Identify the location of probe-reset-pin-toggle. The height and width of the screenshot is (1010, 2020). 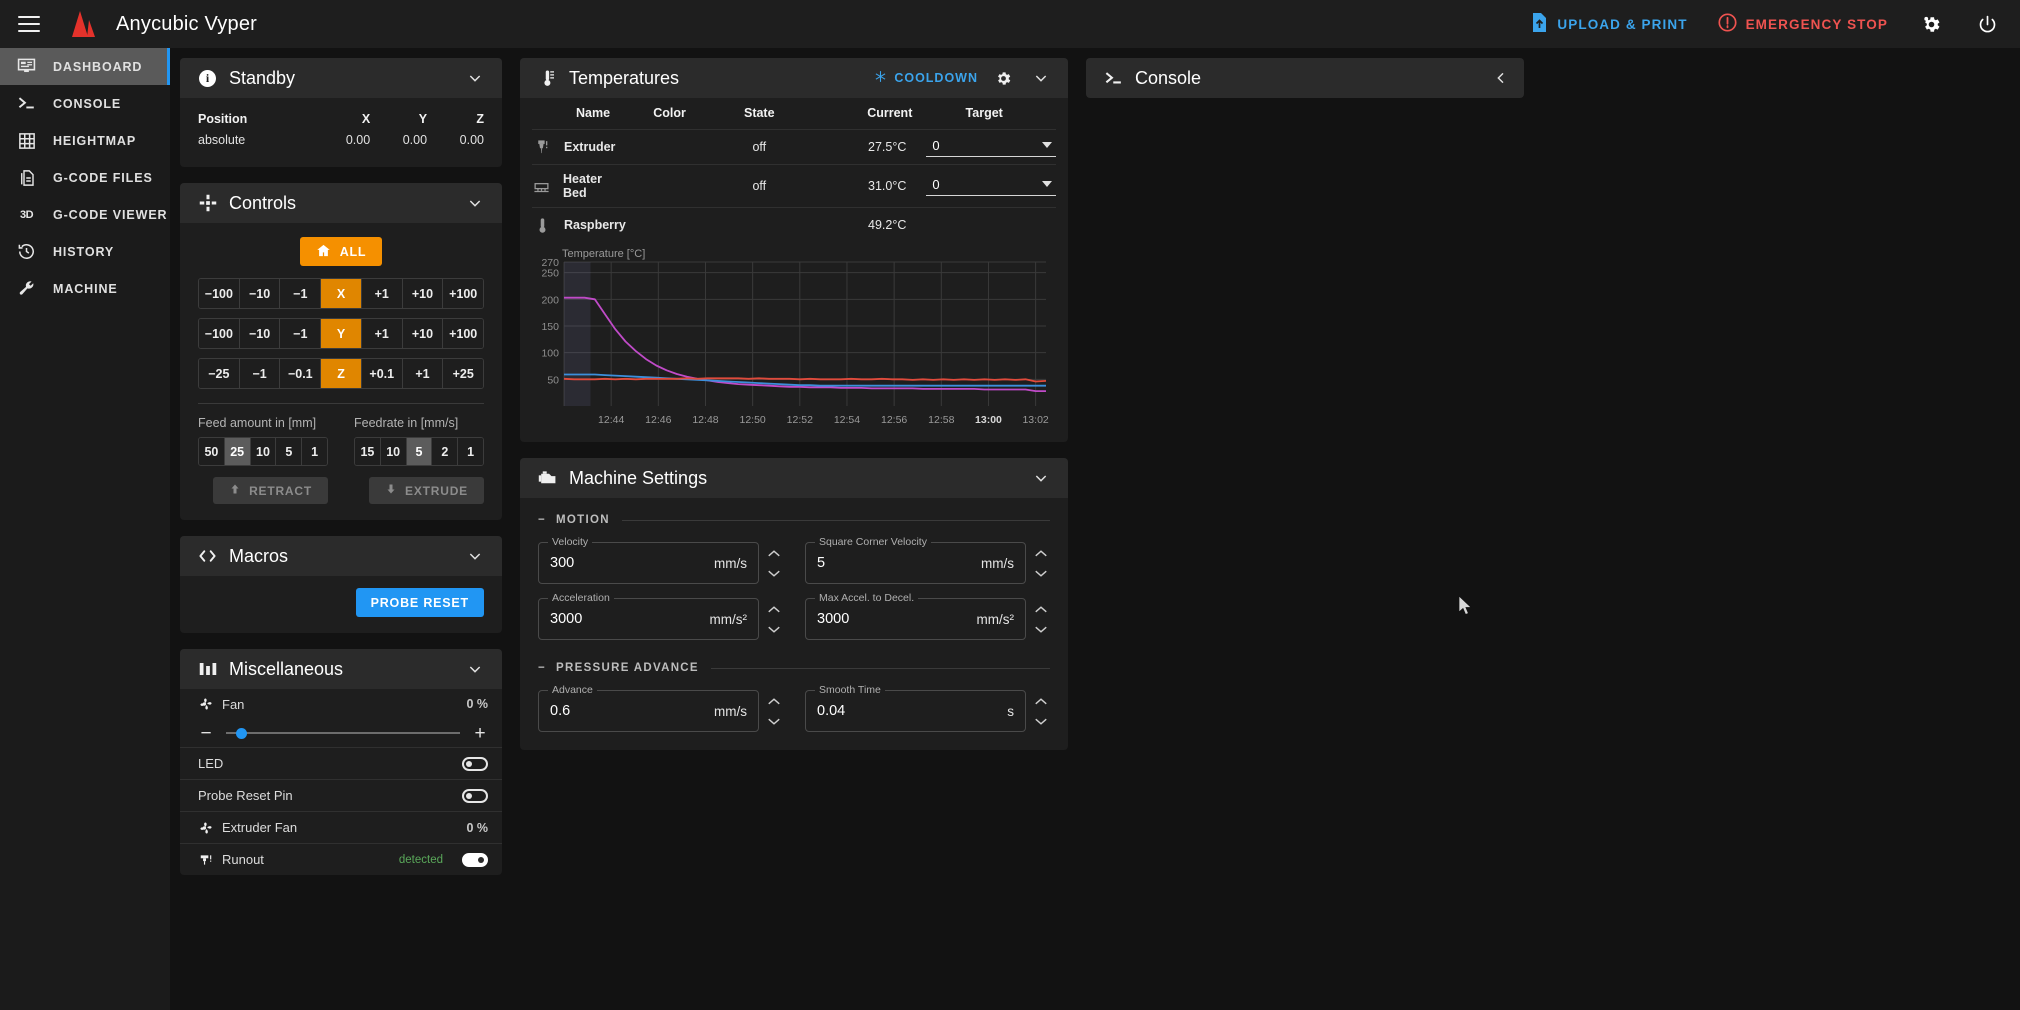
(475, 795).